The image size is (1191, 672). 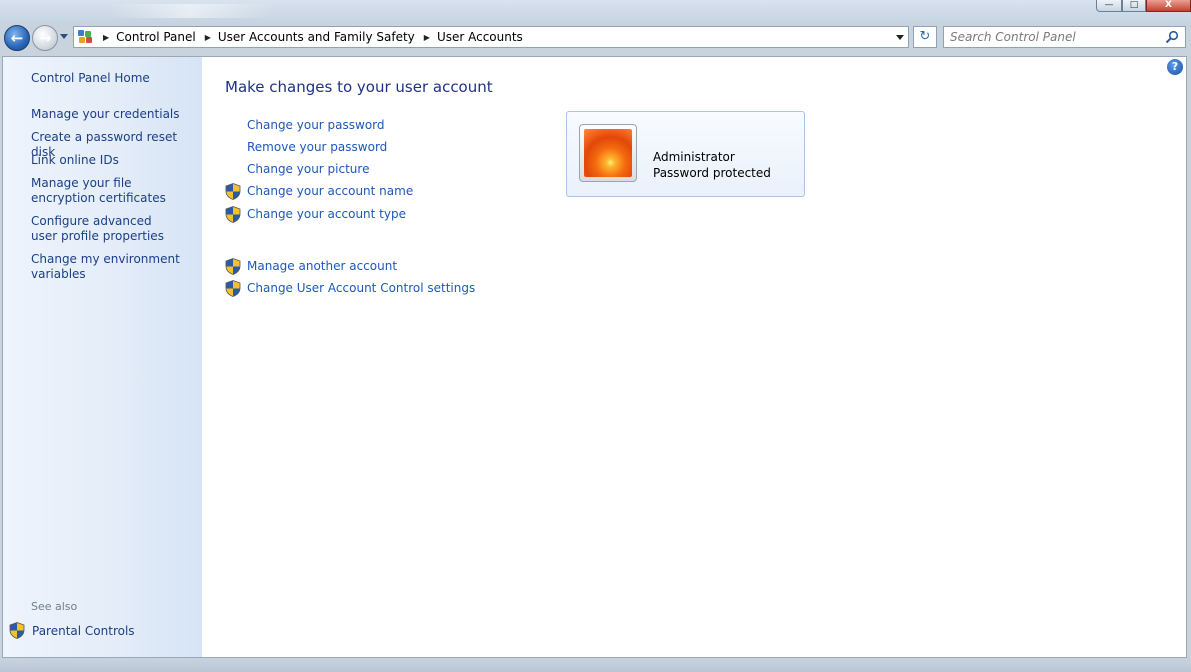 I want to click on forward-button: →, so click(x=45, y=38).